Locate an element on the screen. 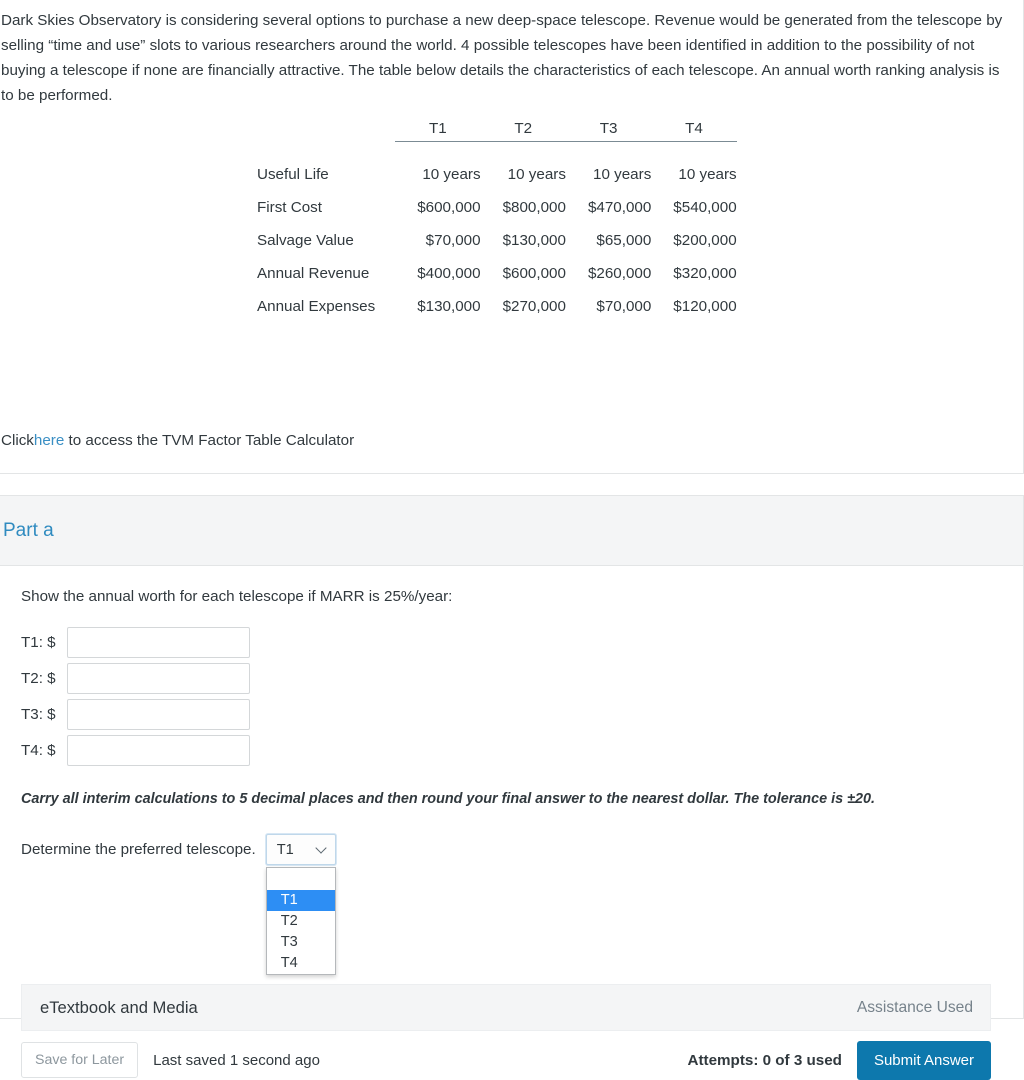 The width and height of the screenshot is (1024, 1080). submit-answer-button: Submit Answer is located at coordinates (923, 1060).